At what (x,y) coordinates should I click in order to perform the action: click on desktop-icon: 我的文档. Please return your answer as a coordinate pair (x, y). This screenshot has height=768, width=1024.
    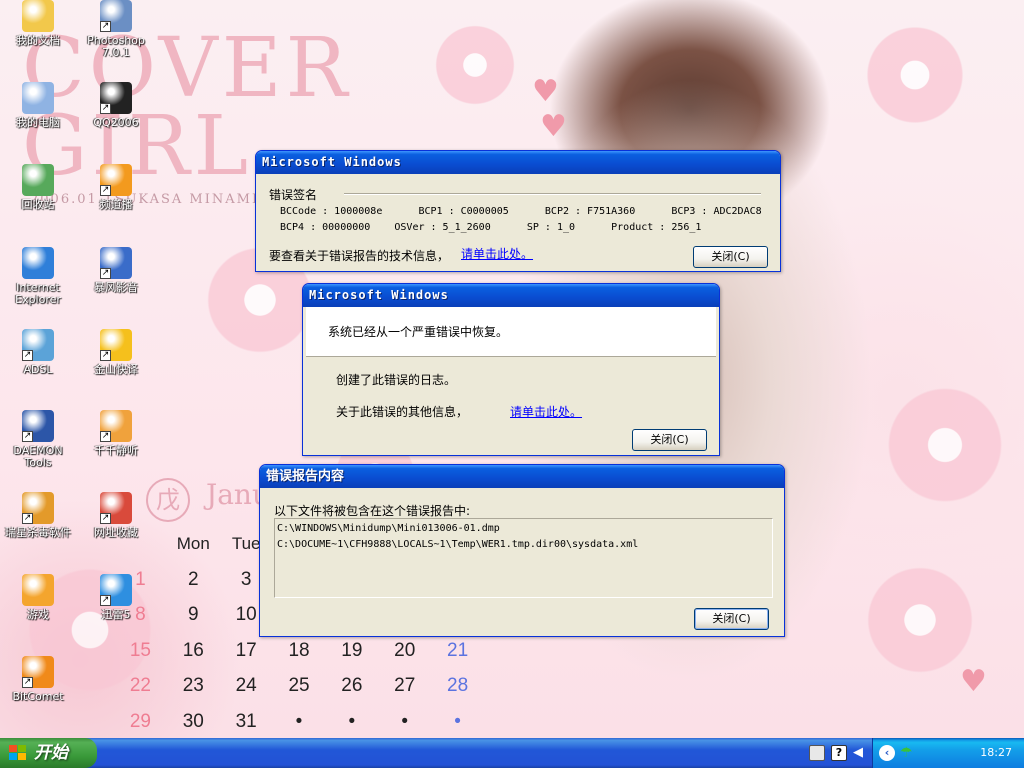
    Looking at the image, I should click on (38, 23).